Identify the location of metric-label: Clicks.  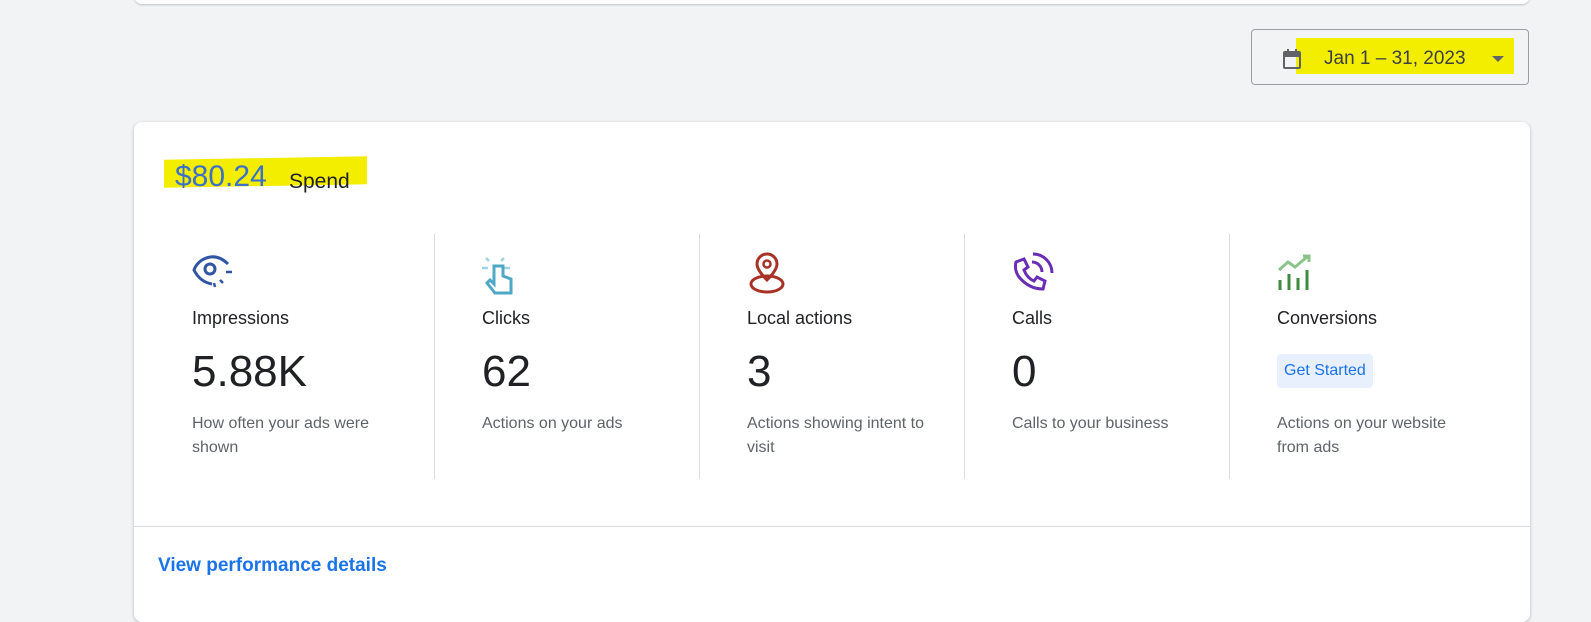
(506, 318).